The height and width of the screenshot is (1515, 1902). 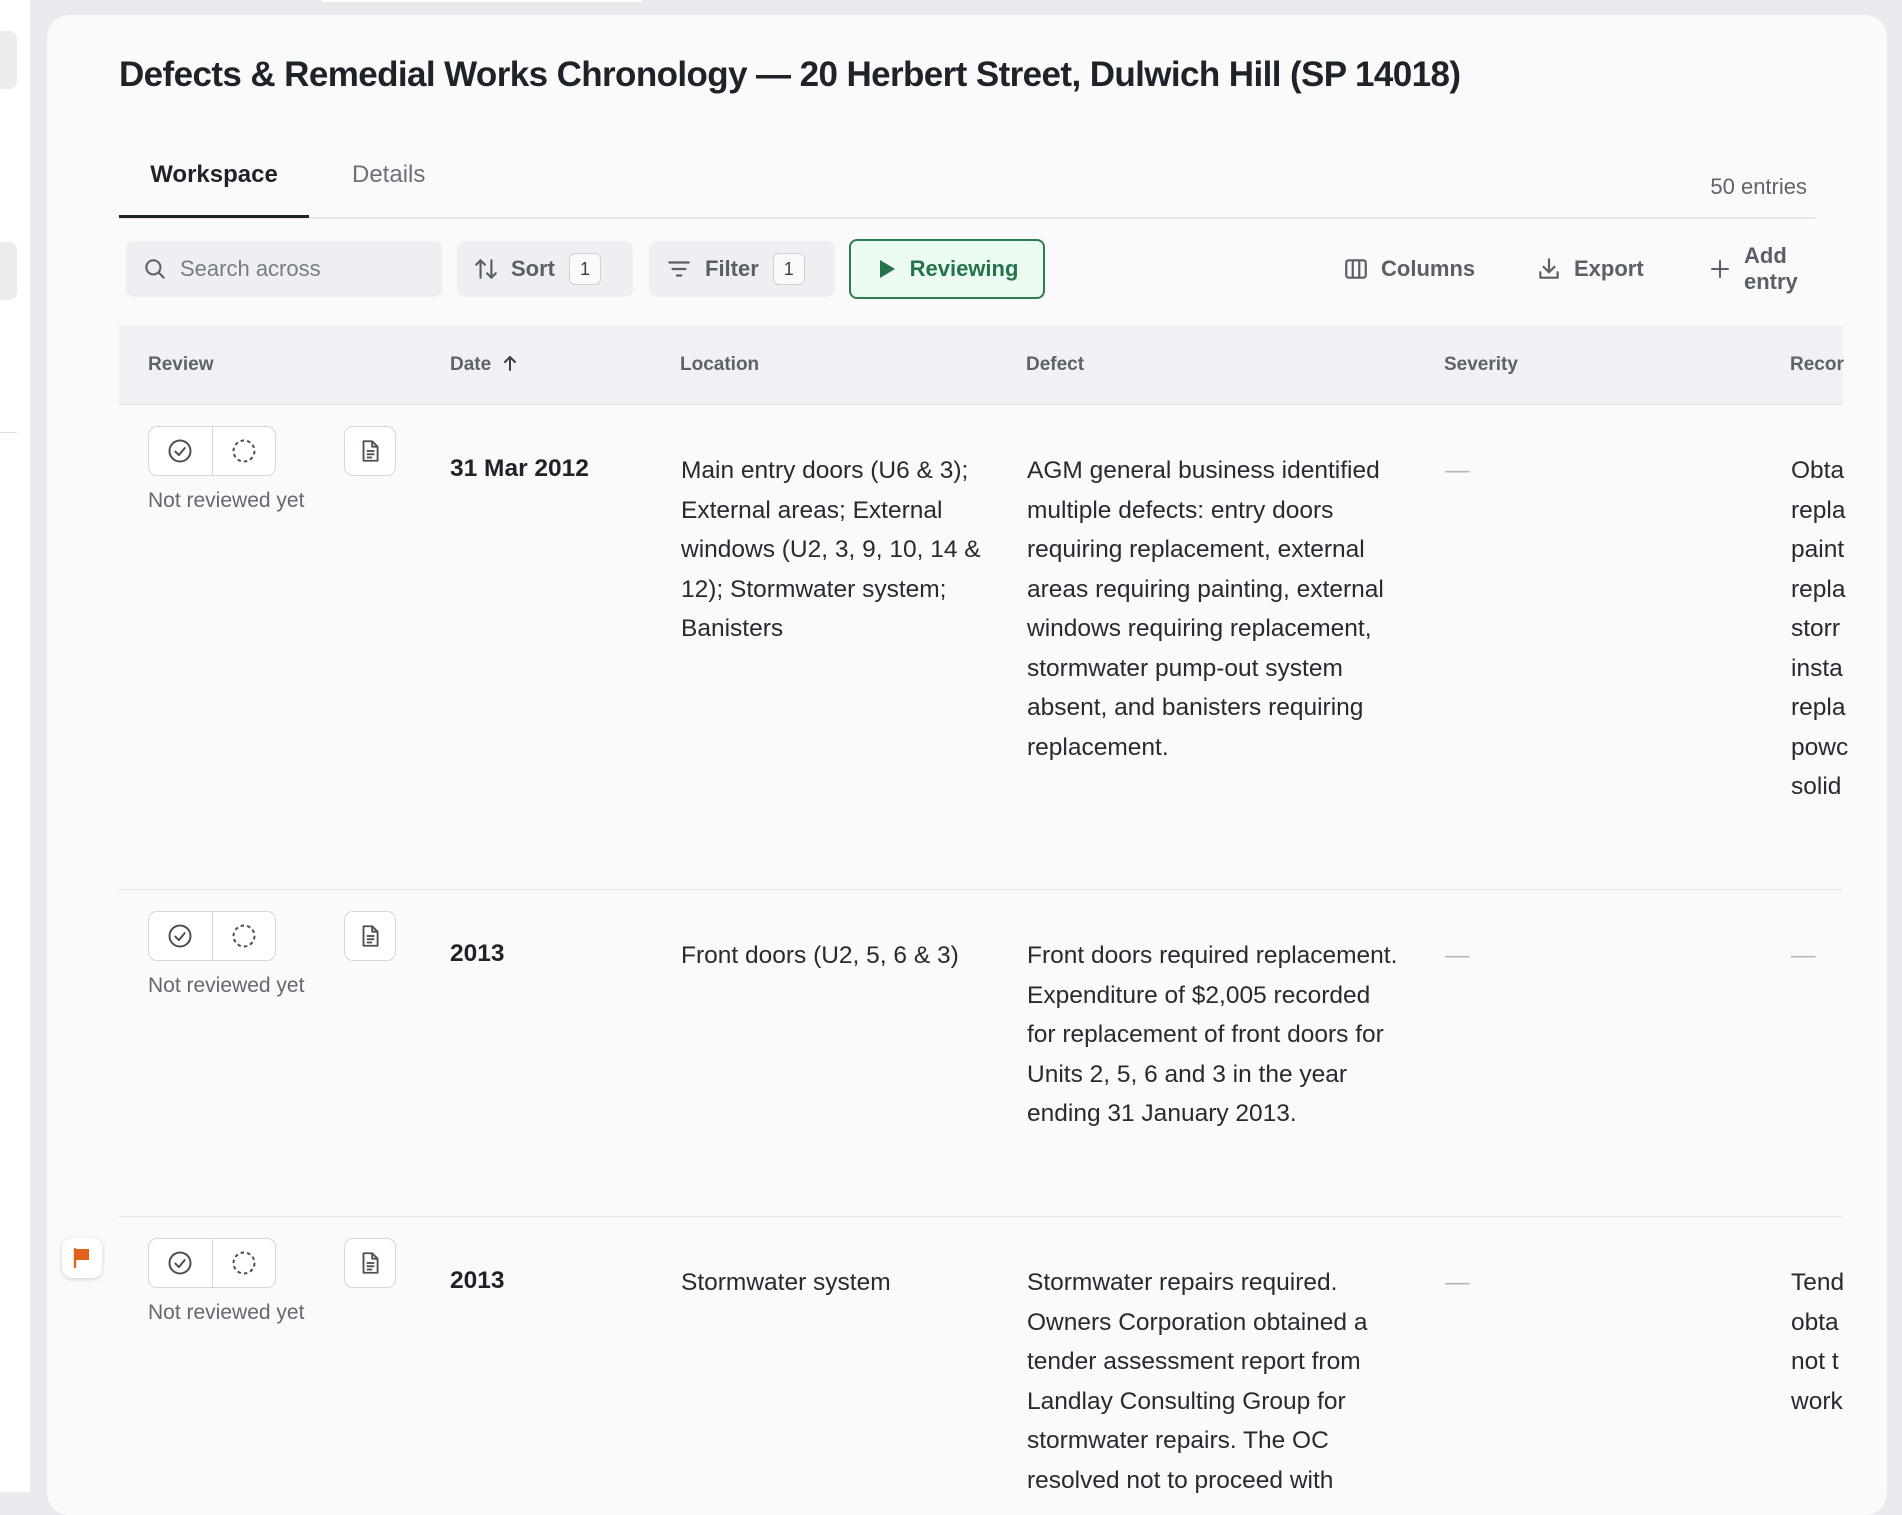 What do you see at coordinates (1817, 365) in the screenshot?
I see `column-header-recommendation: Recor` at bounding box center [1817, 365].